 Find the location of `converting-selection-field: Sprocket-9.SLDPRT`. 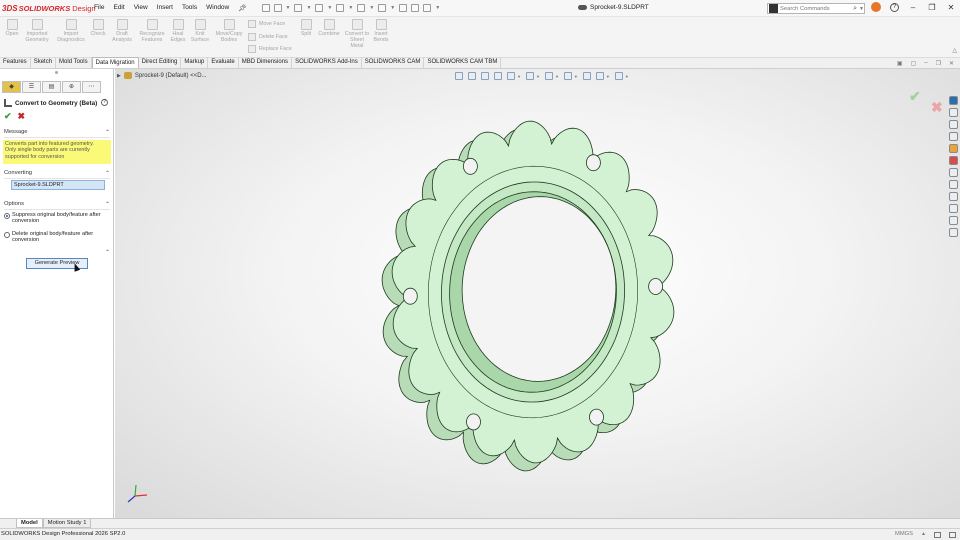

converting-selection-field: Sprocket-9.SLDPRT is located at coordinates (58, 185).